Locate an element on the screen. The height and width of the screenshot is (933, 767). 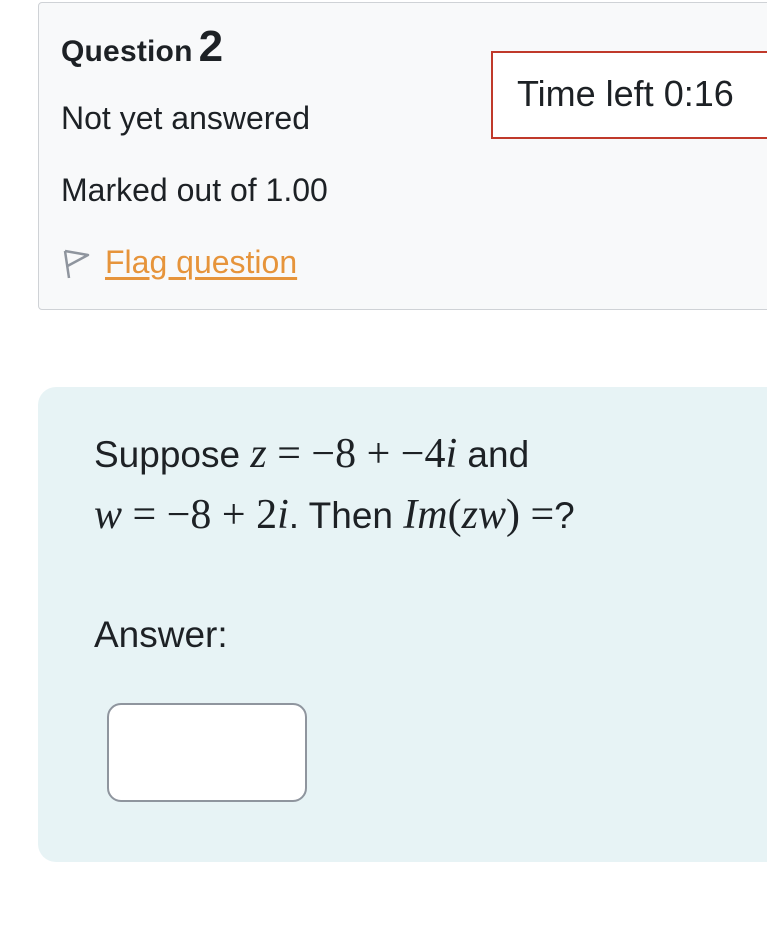
question-label: Question is located at coordinates (127, 51).